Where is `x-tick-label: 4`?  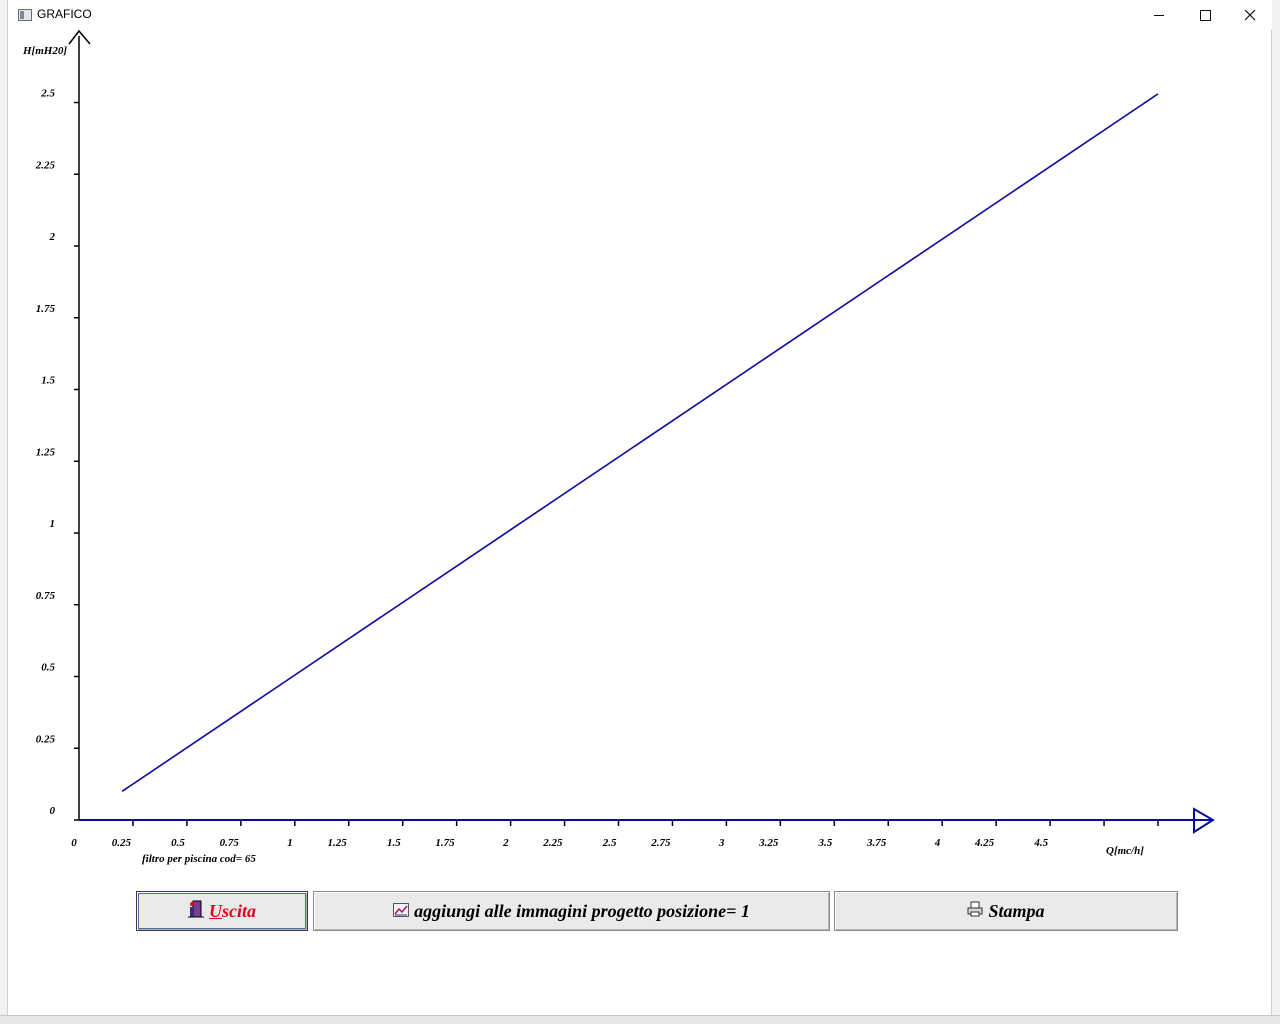
x-tick-label: 4 is located at coordinates (937, 843).